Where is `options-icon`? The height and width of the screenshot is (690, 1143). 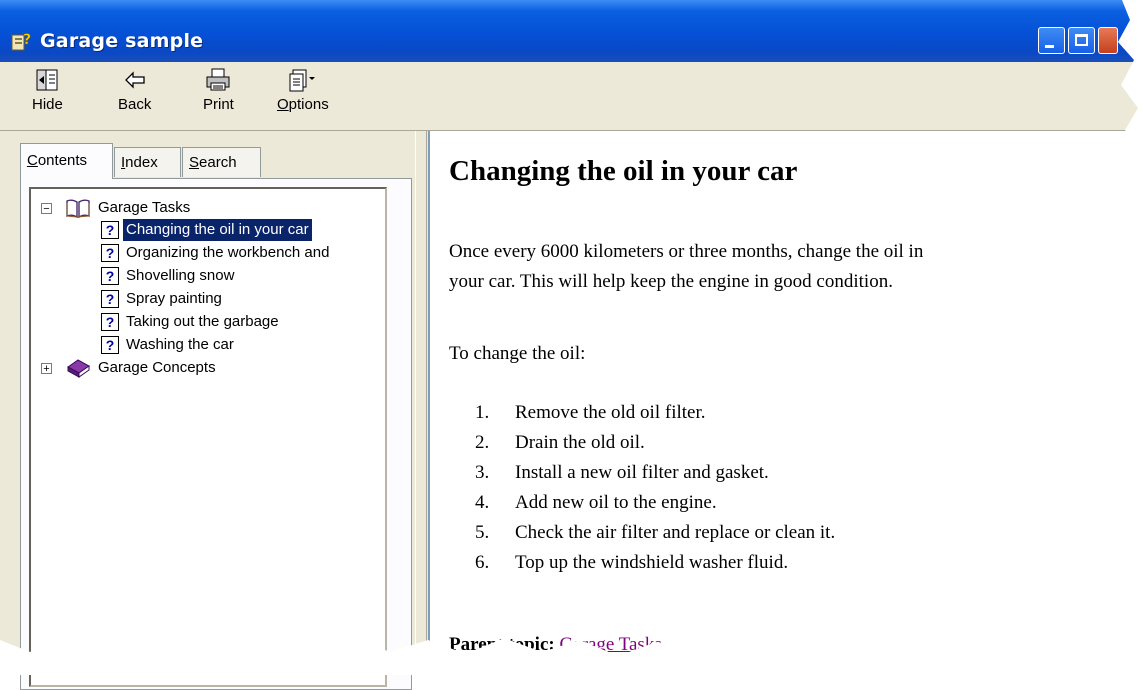
options-icon is located at coordinates (302, 80).